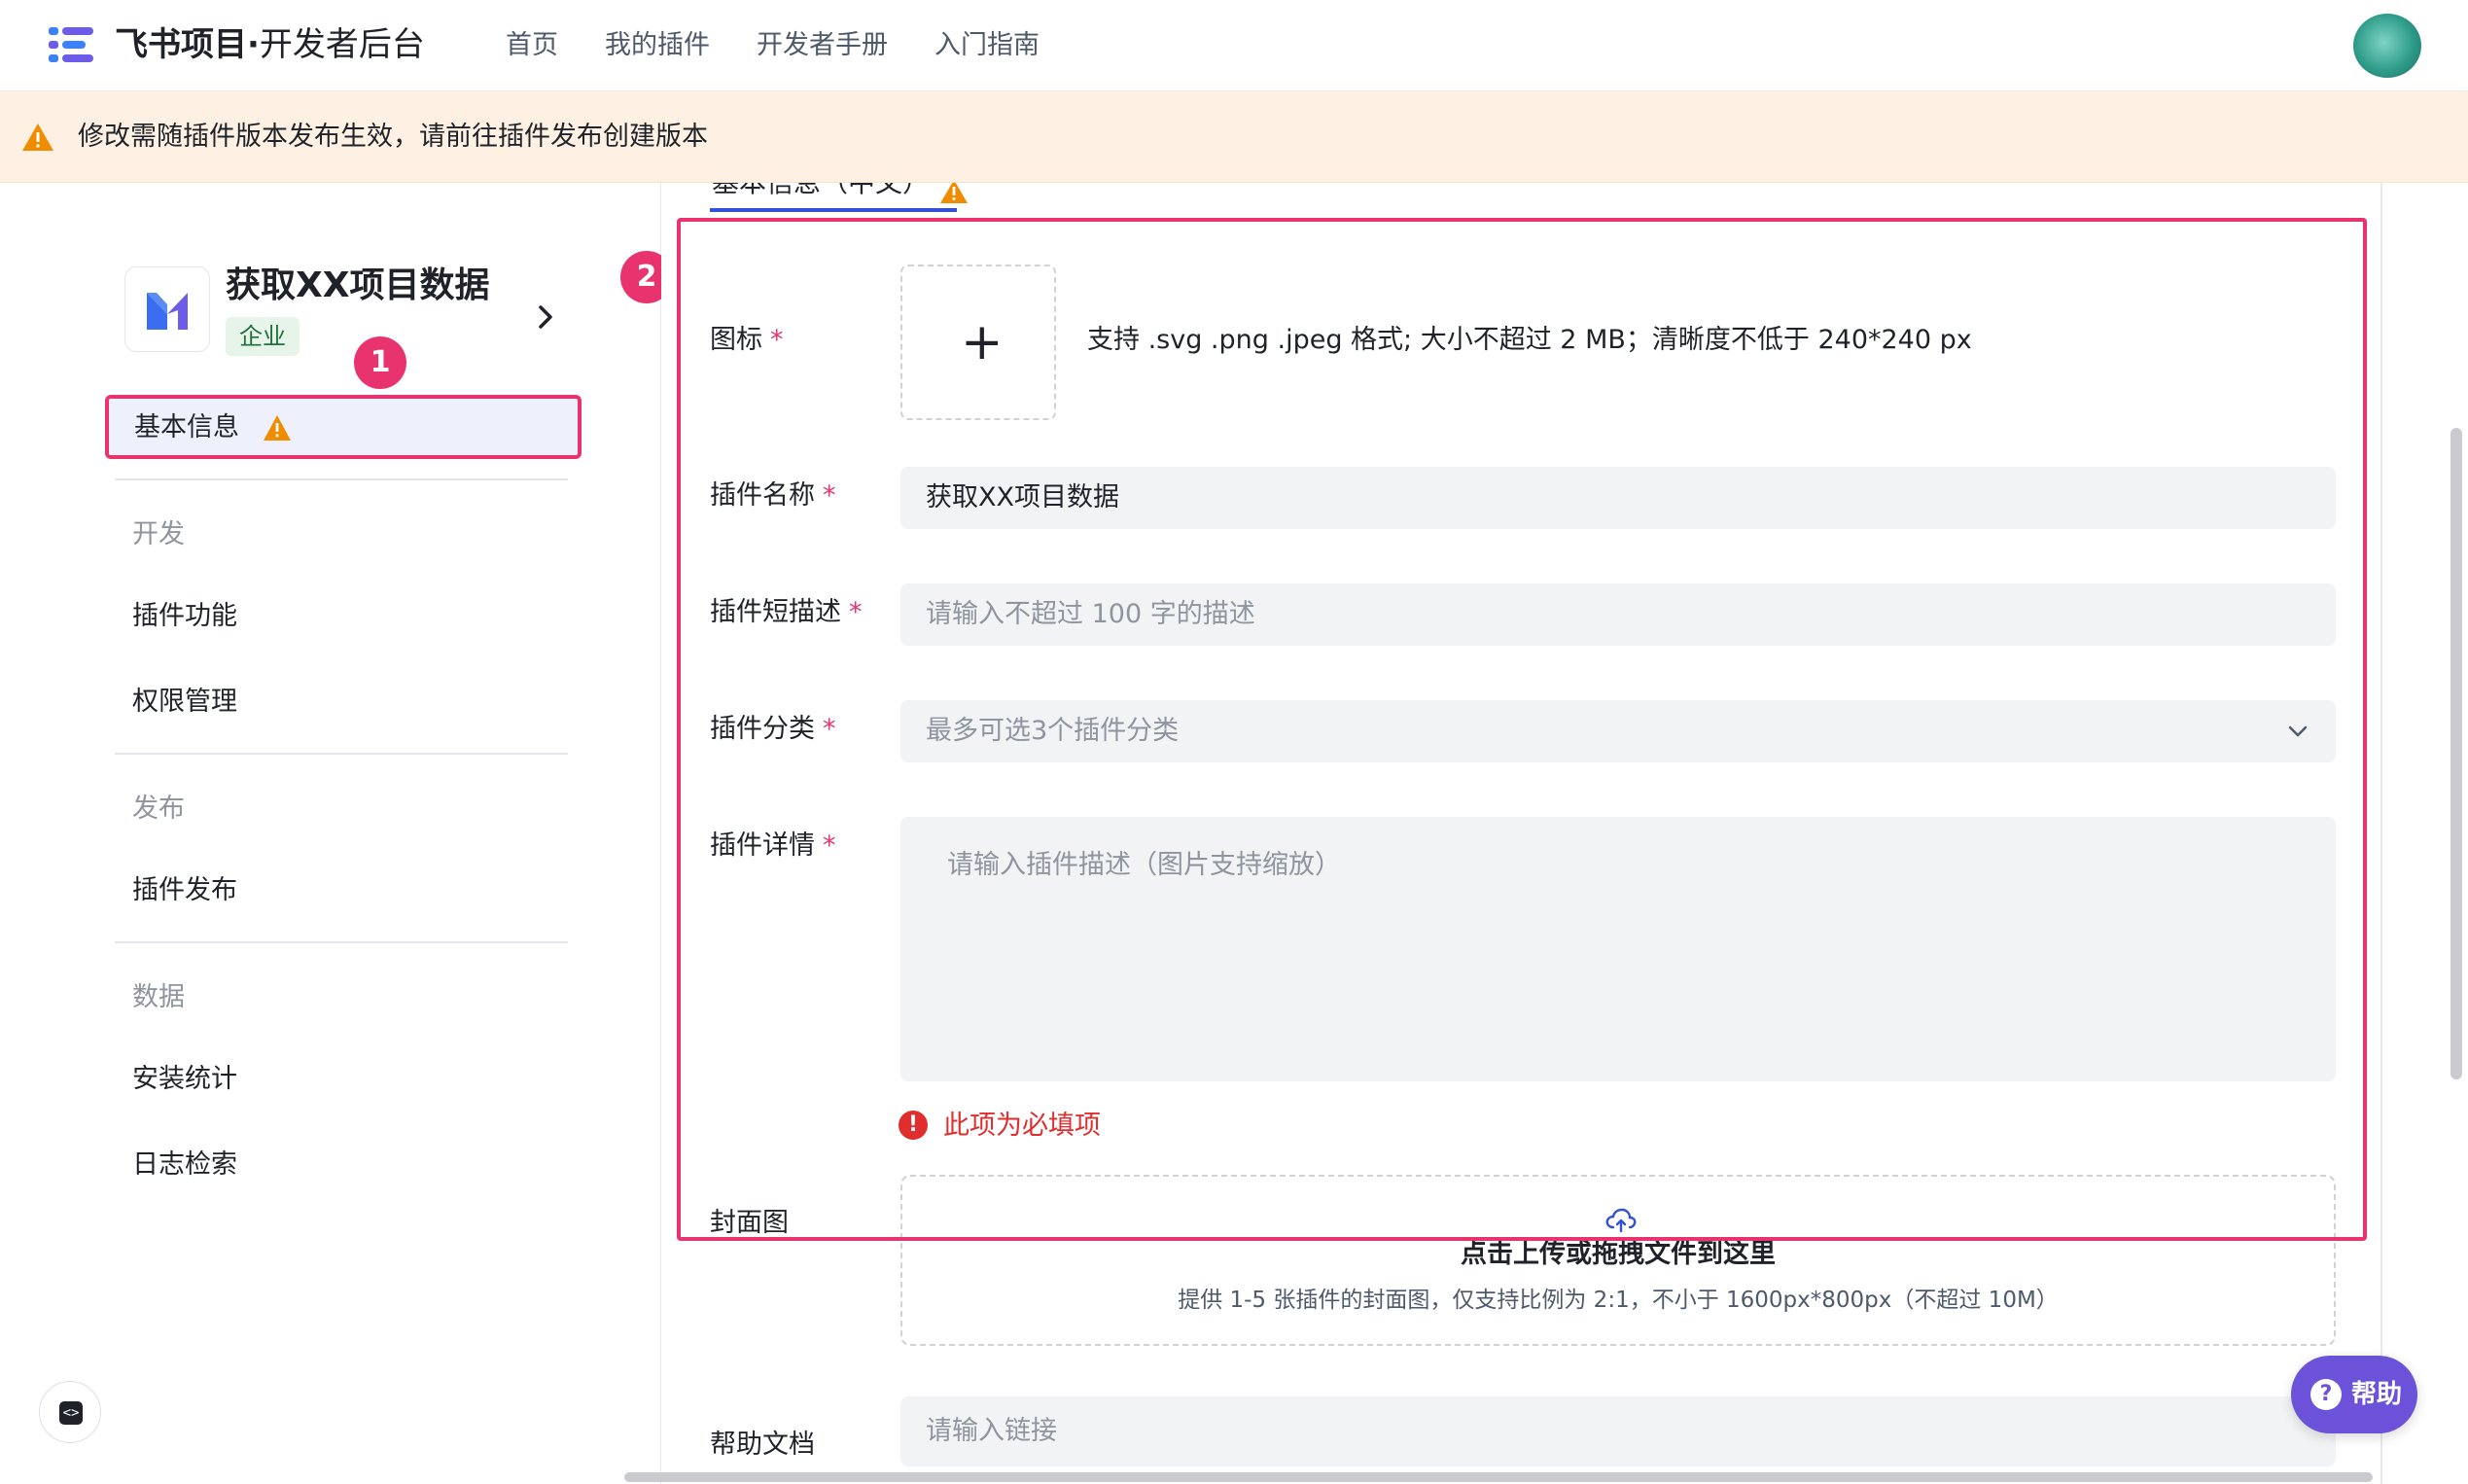 The height and width of the screenshot is (1484, 2468). Describe the element at coordinates (762, 846) in the screenshot. I see `label-text: 插件详情` at that location.